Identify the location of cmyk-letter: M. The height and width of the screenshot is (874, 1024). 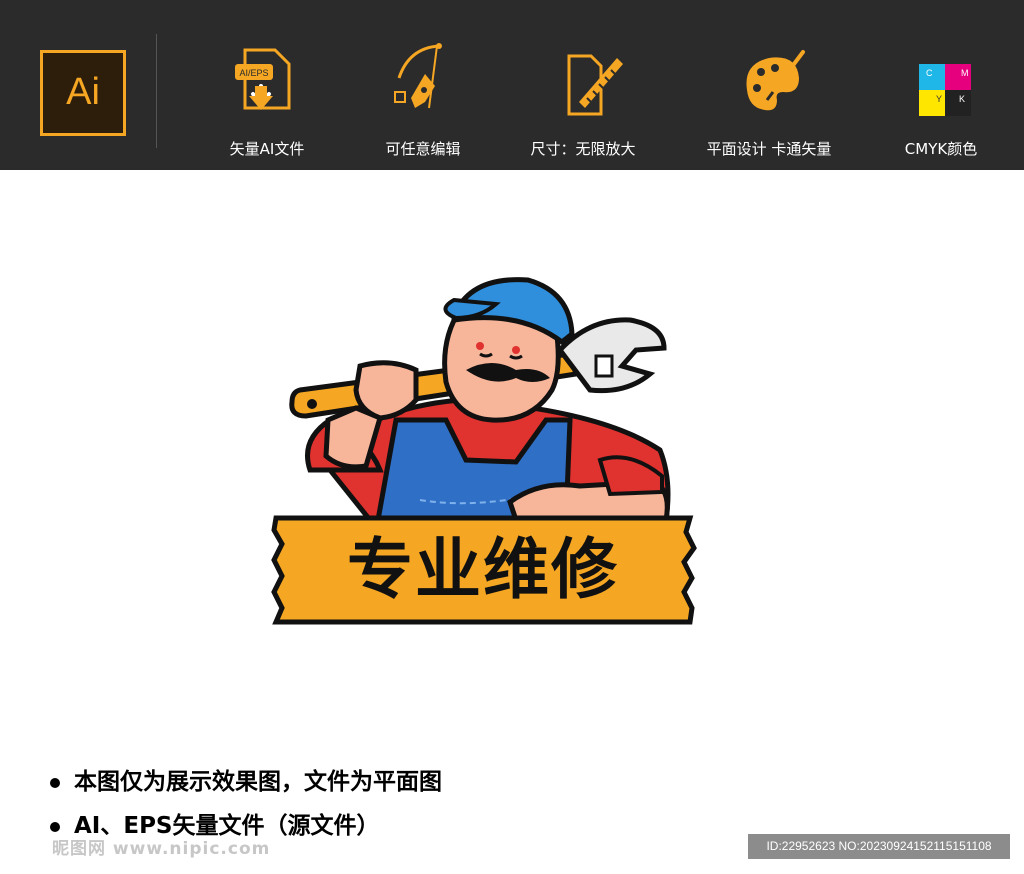
(965, 73).